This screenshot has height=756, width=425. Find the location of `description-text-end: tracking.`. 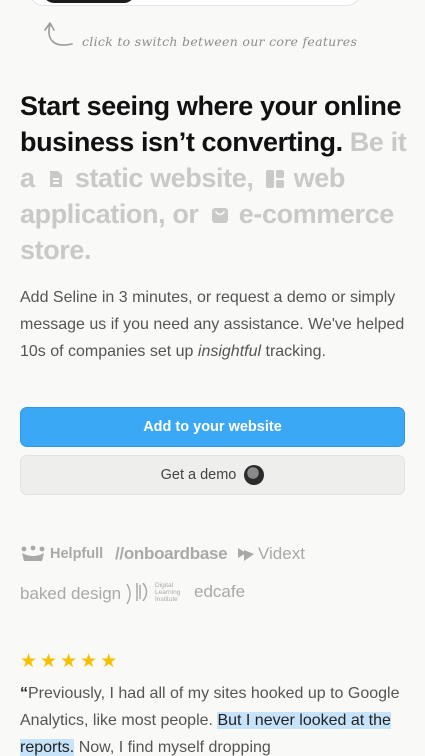

description-text-end: tracking. is located at coordinates (295, 351).